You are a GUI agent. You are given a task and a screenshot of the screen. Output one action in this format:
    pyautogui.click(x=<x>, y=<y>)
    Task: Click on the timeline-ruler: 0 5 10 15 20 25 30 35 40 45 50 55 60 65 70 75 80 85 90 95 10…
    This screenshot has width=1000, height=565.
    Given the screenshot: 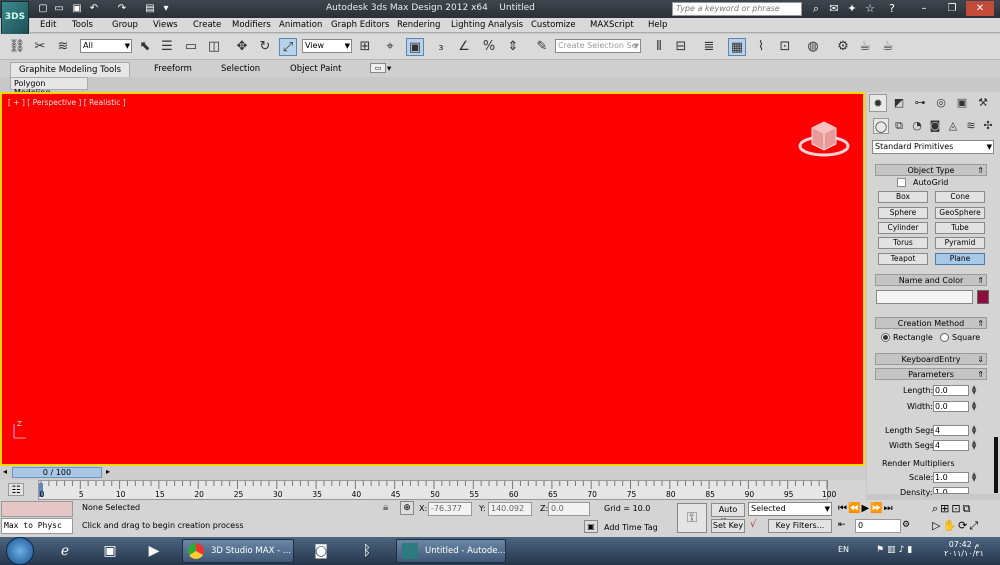 What is the action you would take?
    pyautogui.click(x=437, y=490)
    